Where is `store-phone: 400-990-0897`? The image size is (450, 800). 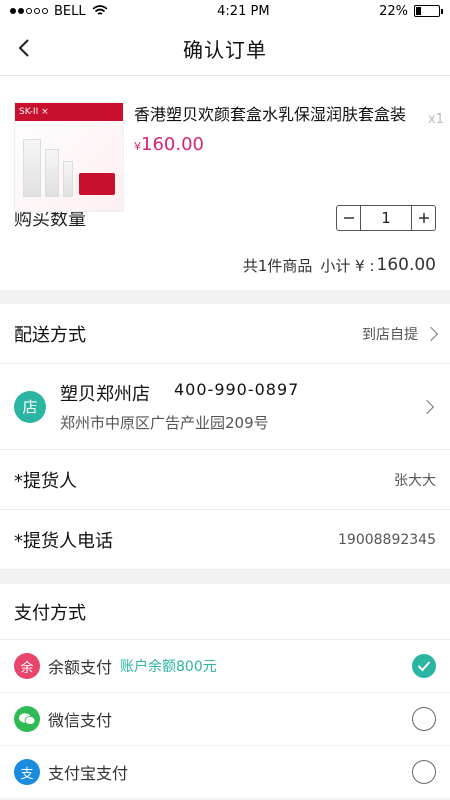 store-phone: 400-990-0897 is located at coordinates (237, 389).